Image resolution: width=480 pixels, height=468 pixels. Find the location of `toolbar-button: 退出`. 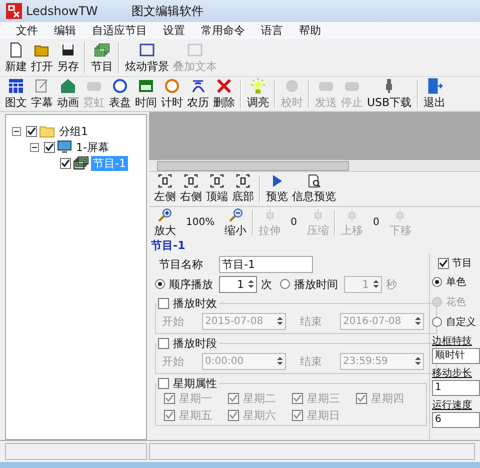

toolbar-button: 退出 is located at coordinates (435, 94).